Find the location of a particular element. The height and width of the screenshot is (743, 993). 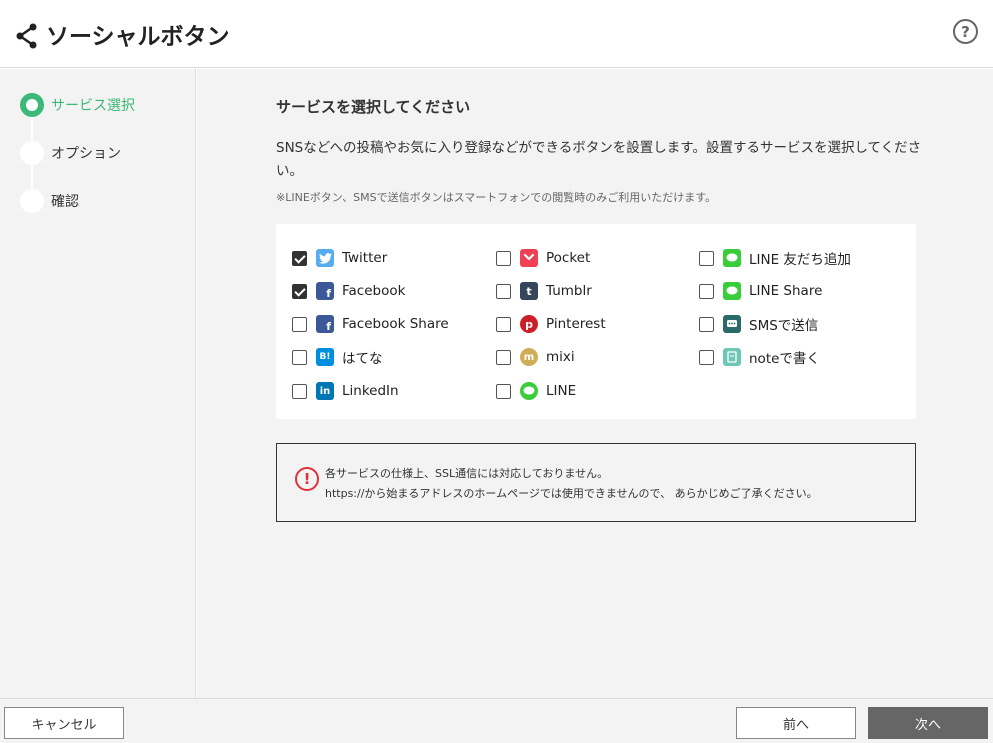

service-facebook: f Facebook is located at coordinates (348, 291).